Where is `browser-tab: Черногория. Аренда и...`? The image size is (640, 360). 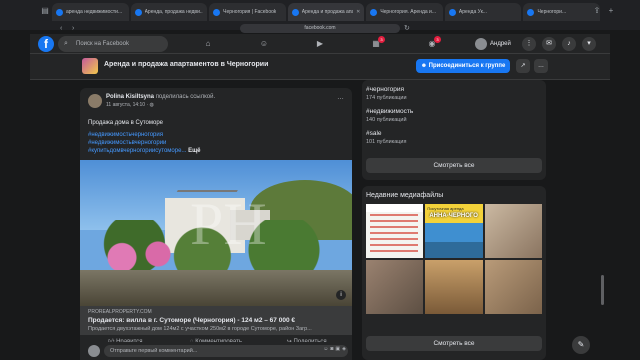 browser-tab: Черногория. Аренда и... is located at coordinates (404, 12).